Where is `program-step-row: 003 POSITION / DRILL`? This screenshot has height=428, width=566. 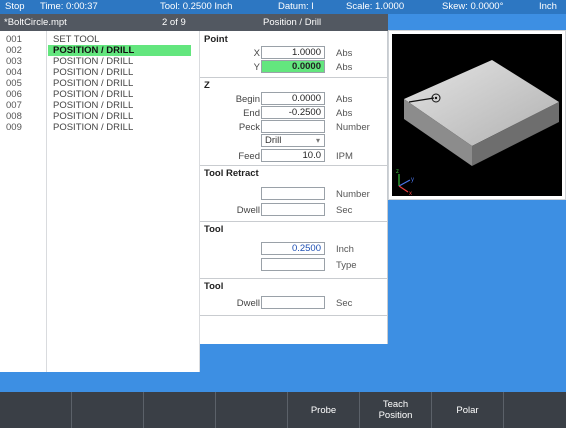 program-step-row: 003 POSITION / DRILL is located at coordinates (99, 61).